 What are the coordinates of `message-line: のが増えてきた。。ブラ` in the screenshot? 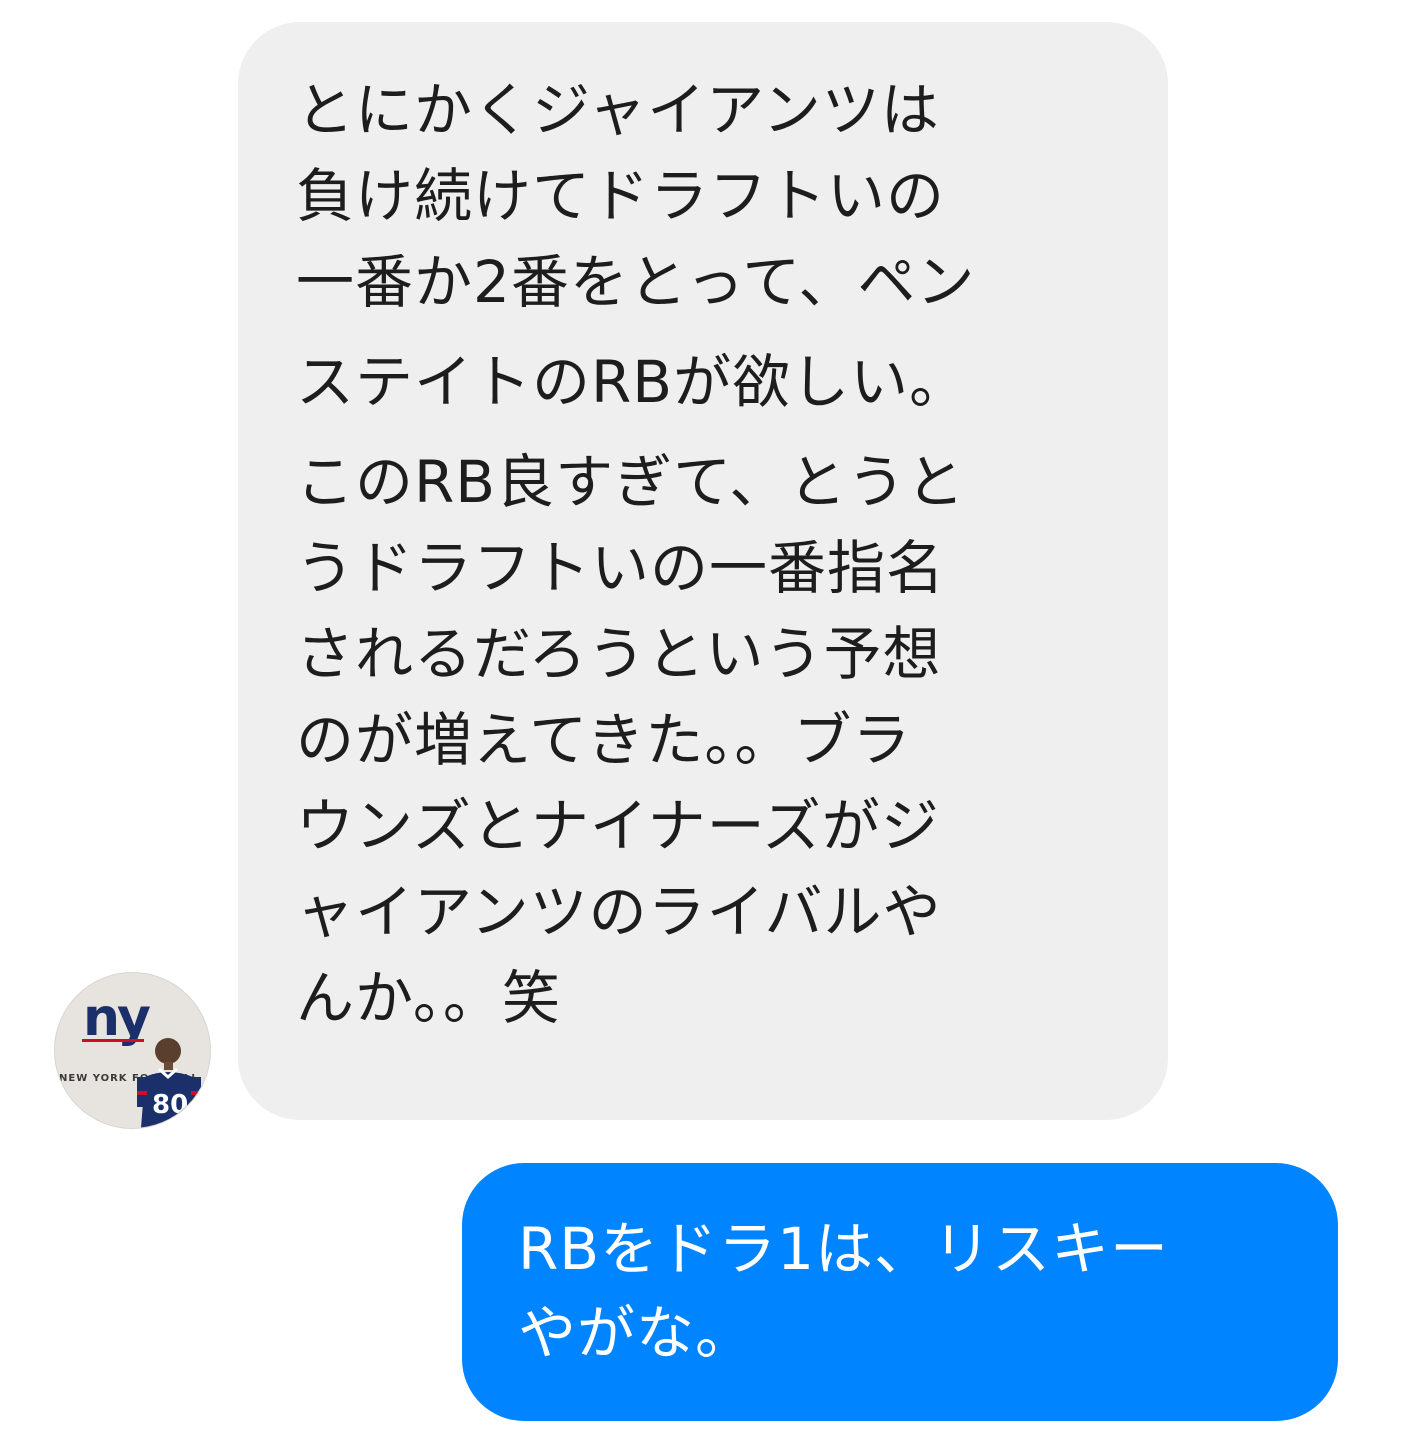 It's located at (604, 740).